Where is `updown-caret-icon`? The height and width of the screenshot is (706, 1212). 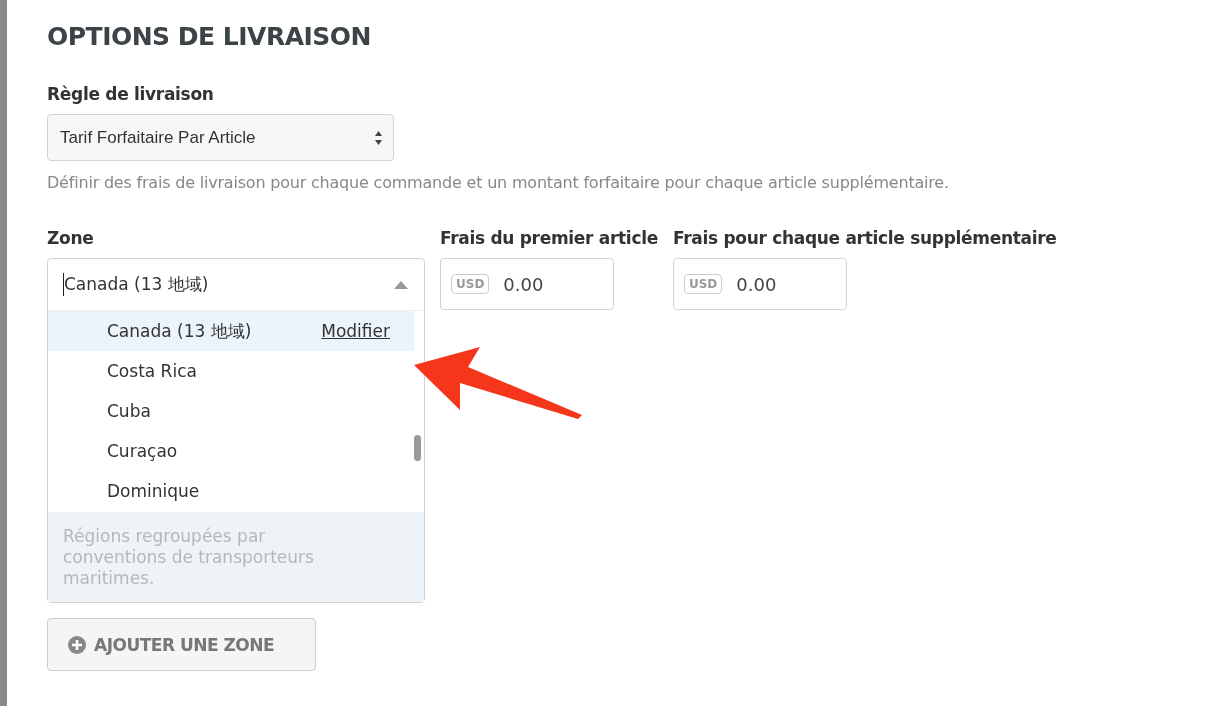 updown-caret-icon is located at coordinates (378, 137).